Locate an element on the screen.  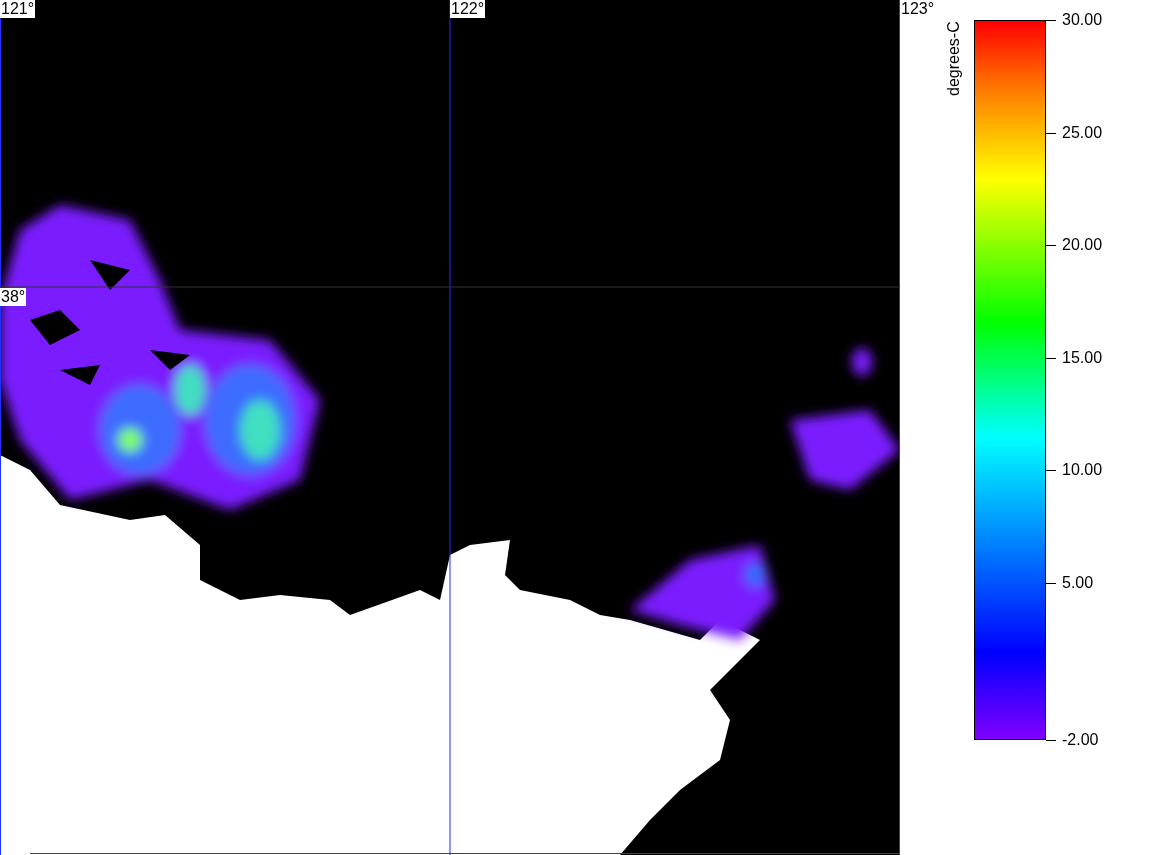
latitude-label: 38° is located at coordinates (13, 297).